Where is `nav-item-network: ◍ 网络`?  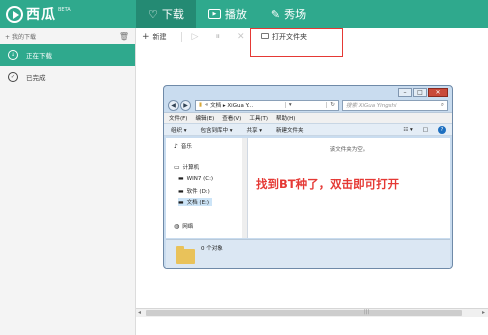
nav-item-network: ◍ 网络 is located at coordinates (183, 226).